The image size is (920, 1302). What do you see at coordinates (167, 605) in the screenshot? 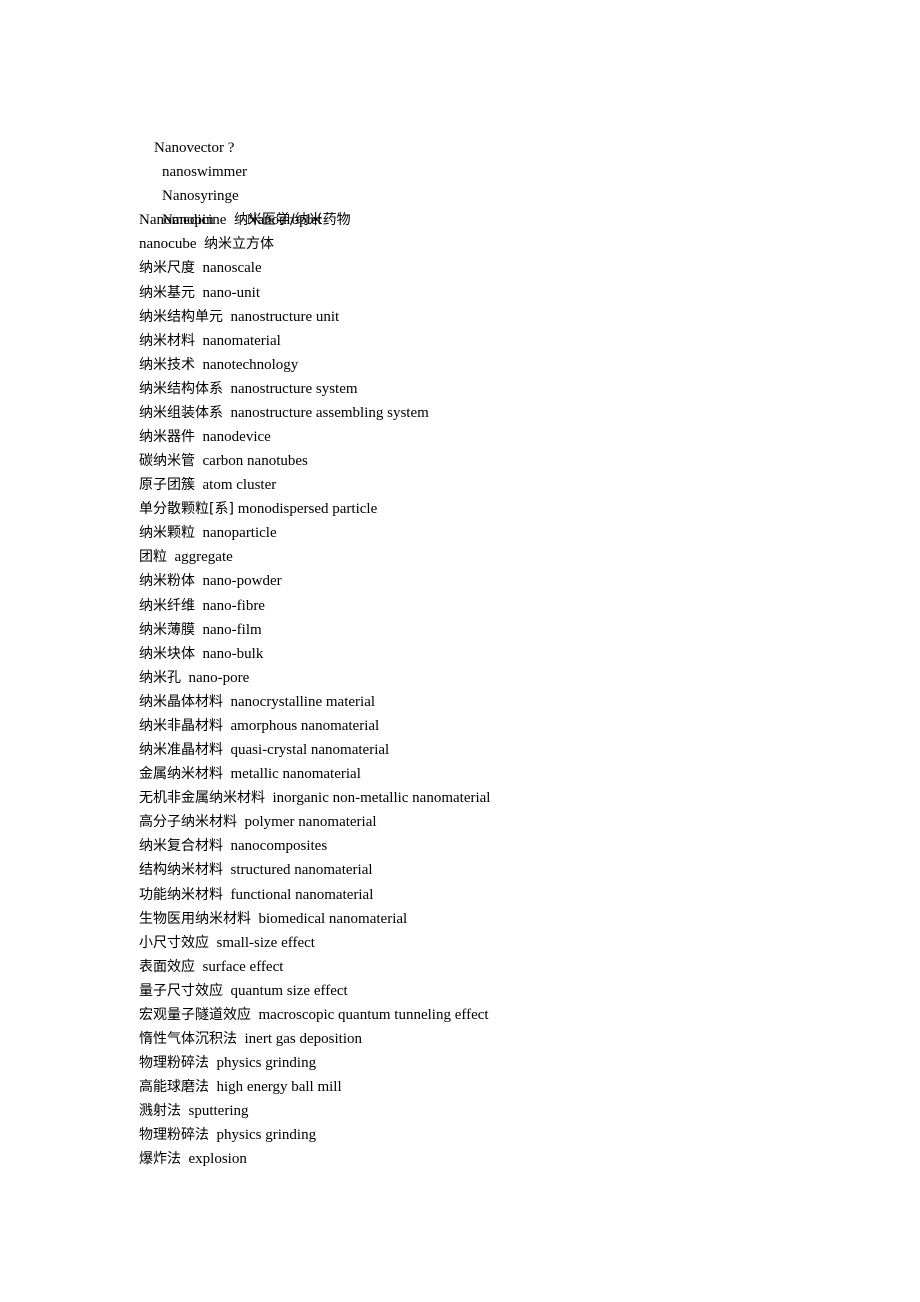
I see `term-chinese: 纳米纤维` at bounding box center [167, 605].